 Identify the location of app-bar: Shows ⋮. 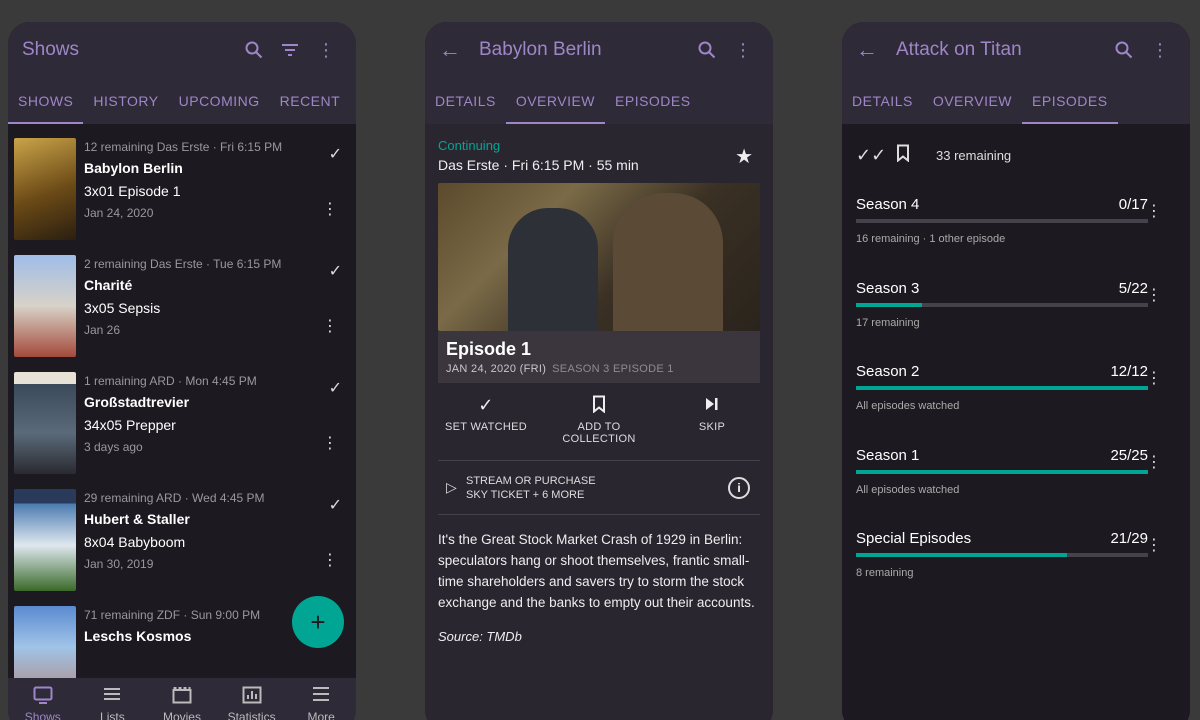
(182, 50).